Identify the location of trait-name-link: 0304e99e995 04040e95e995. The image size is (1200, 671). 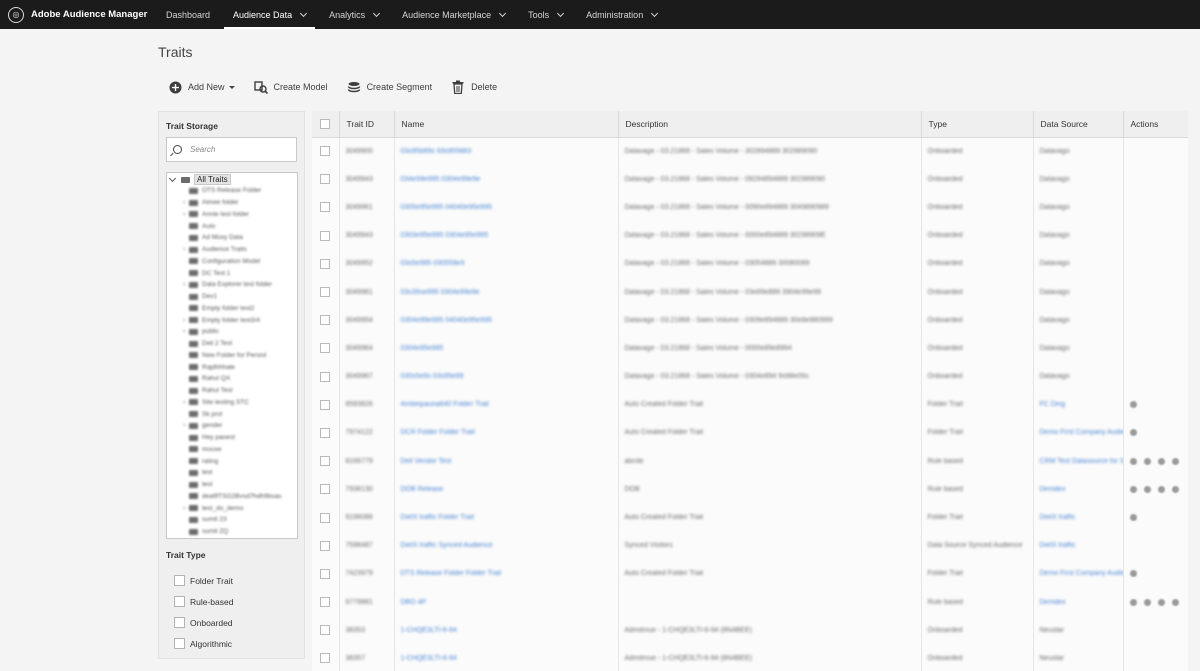
(447, 320).